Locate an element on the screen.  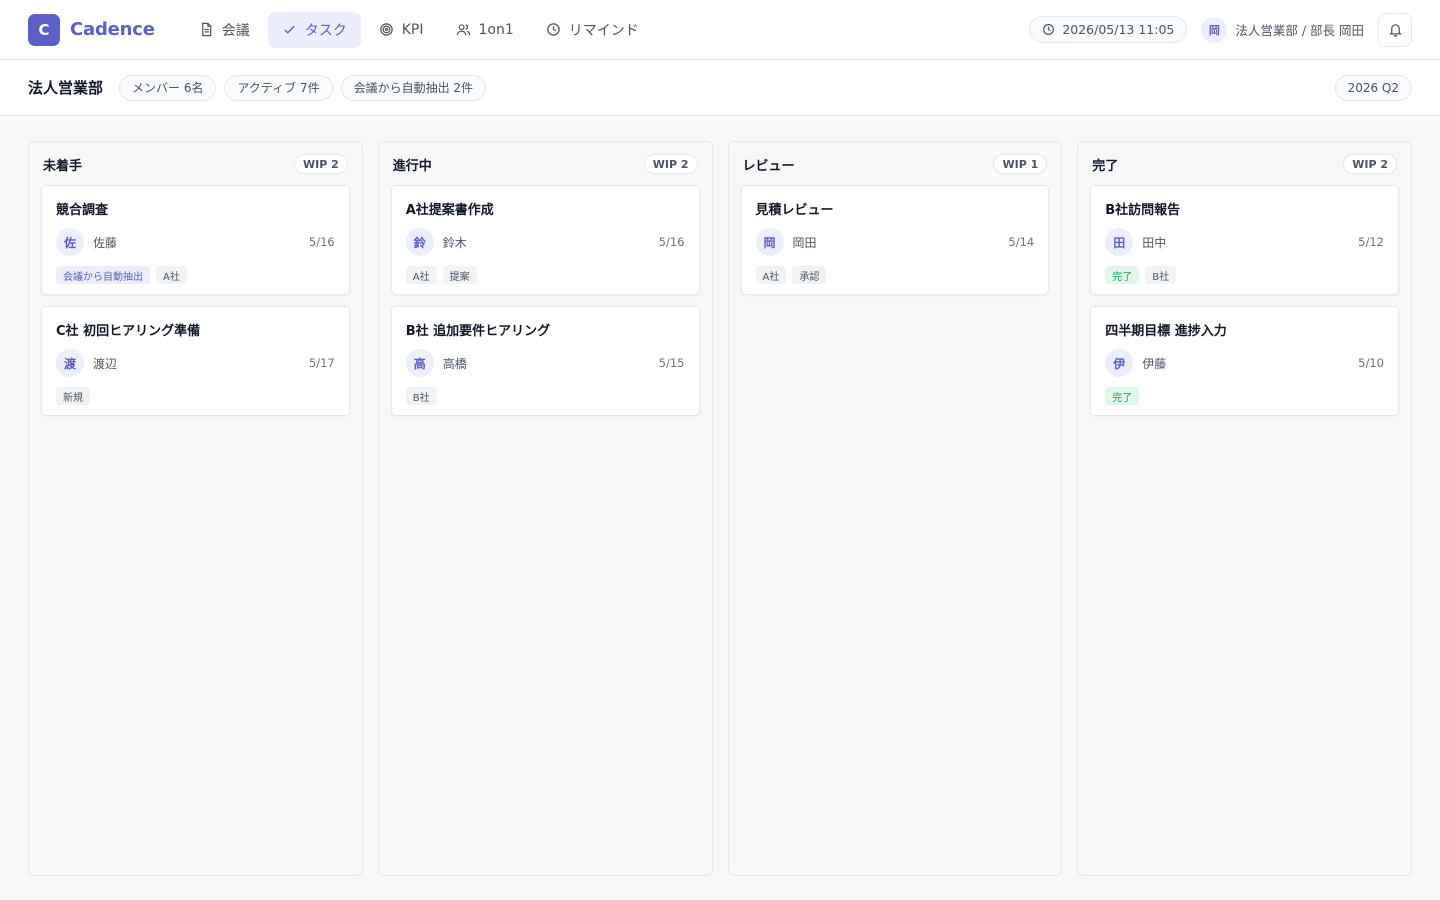
task-meta: 佐 佐藤 5/16 is located at coordinates (195, 242).